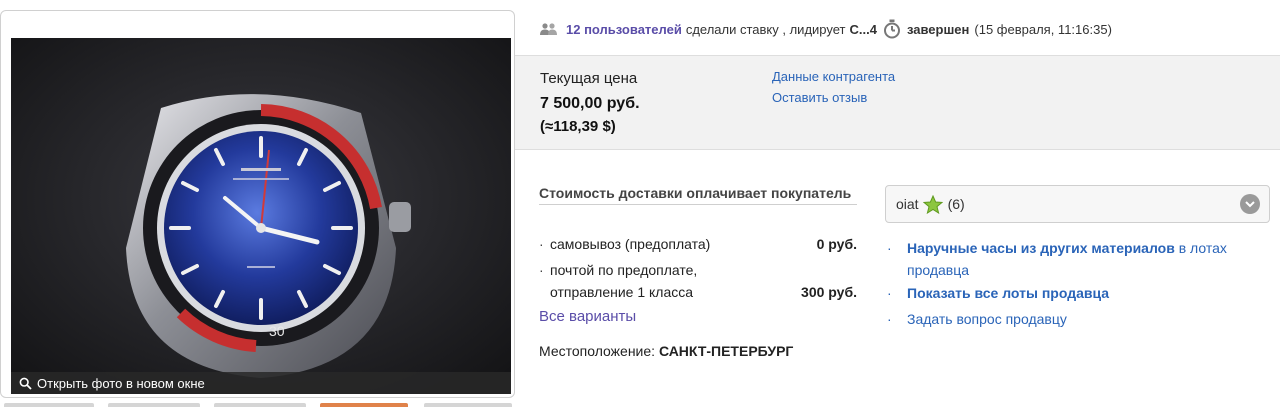  Describe the element at coordinates (819, 97) in the screenshot. I see `leave-review-link: Оставить отзыв` at that location.